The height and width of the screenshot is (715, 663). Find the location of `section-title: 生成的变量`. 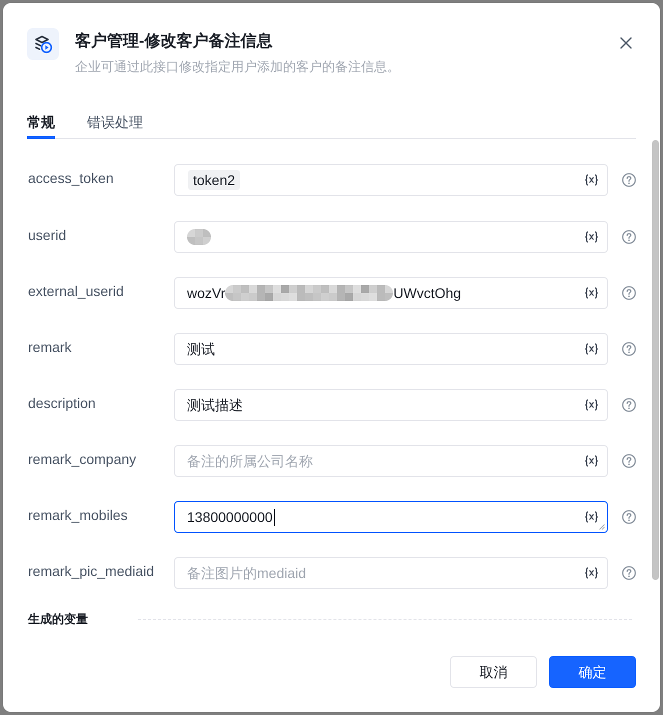

section-title: 生成的变量 is located at coordinates (58, 619).